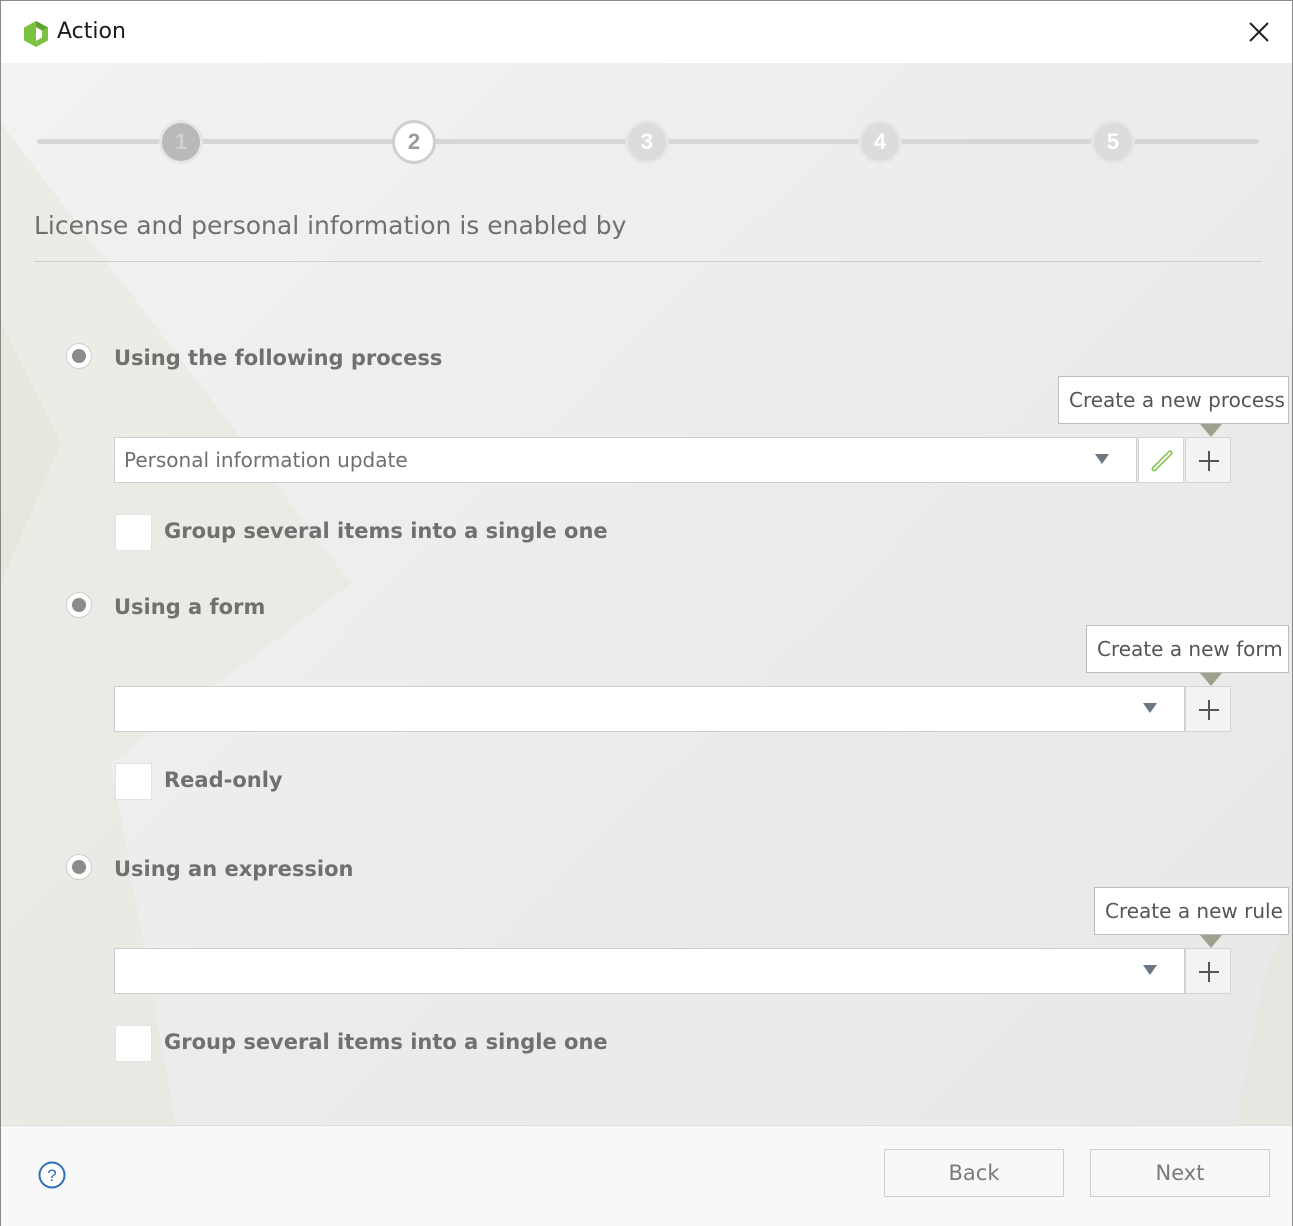 The width and height of the screenshot is (1293, 1226). What do you see at coordinates (190, 607) in the screenshot?
I see `form-option-label: Using a form` at bounding box center [190, 607].